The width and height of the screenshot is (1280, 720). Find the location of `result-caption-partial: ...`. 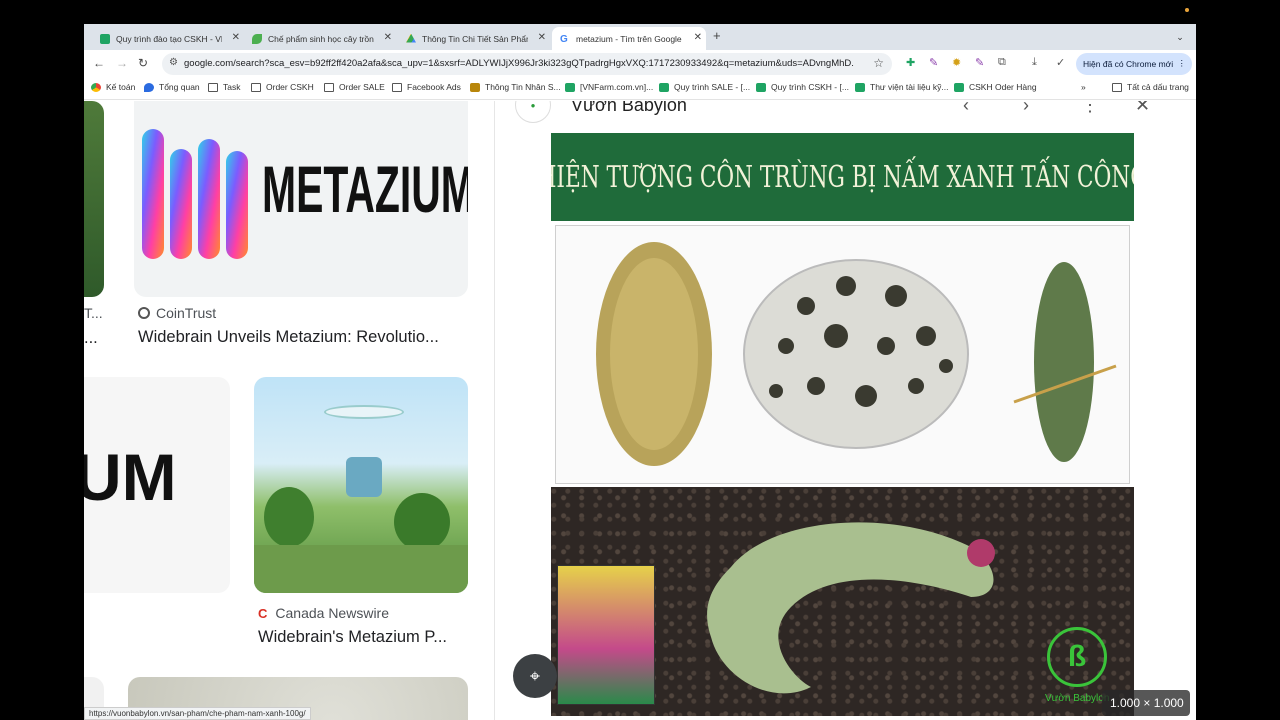

result-caption-partial: ... is located at coordinates (91, 338).